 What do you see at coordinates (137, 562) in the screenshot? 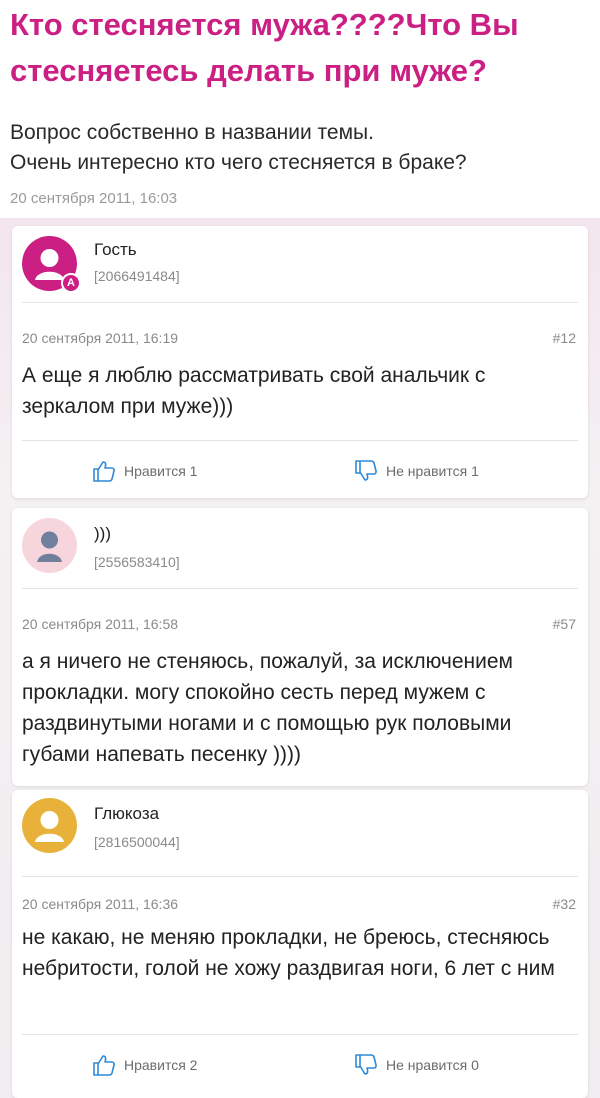
I see `author-id: [2556583410]` at bounding box center [137, 562].